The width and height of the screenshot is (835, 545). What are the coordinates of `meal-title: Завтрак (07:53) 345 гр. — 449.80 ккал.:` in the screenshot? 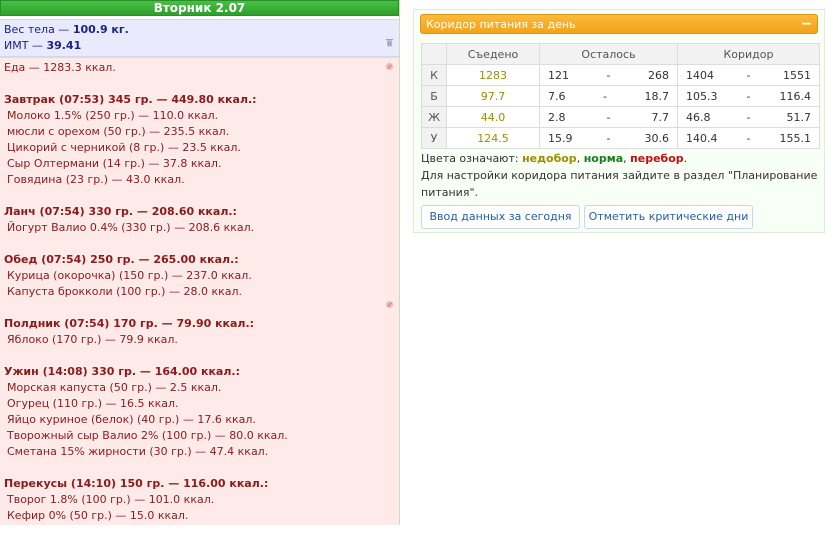 It's located at (199, 100).